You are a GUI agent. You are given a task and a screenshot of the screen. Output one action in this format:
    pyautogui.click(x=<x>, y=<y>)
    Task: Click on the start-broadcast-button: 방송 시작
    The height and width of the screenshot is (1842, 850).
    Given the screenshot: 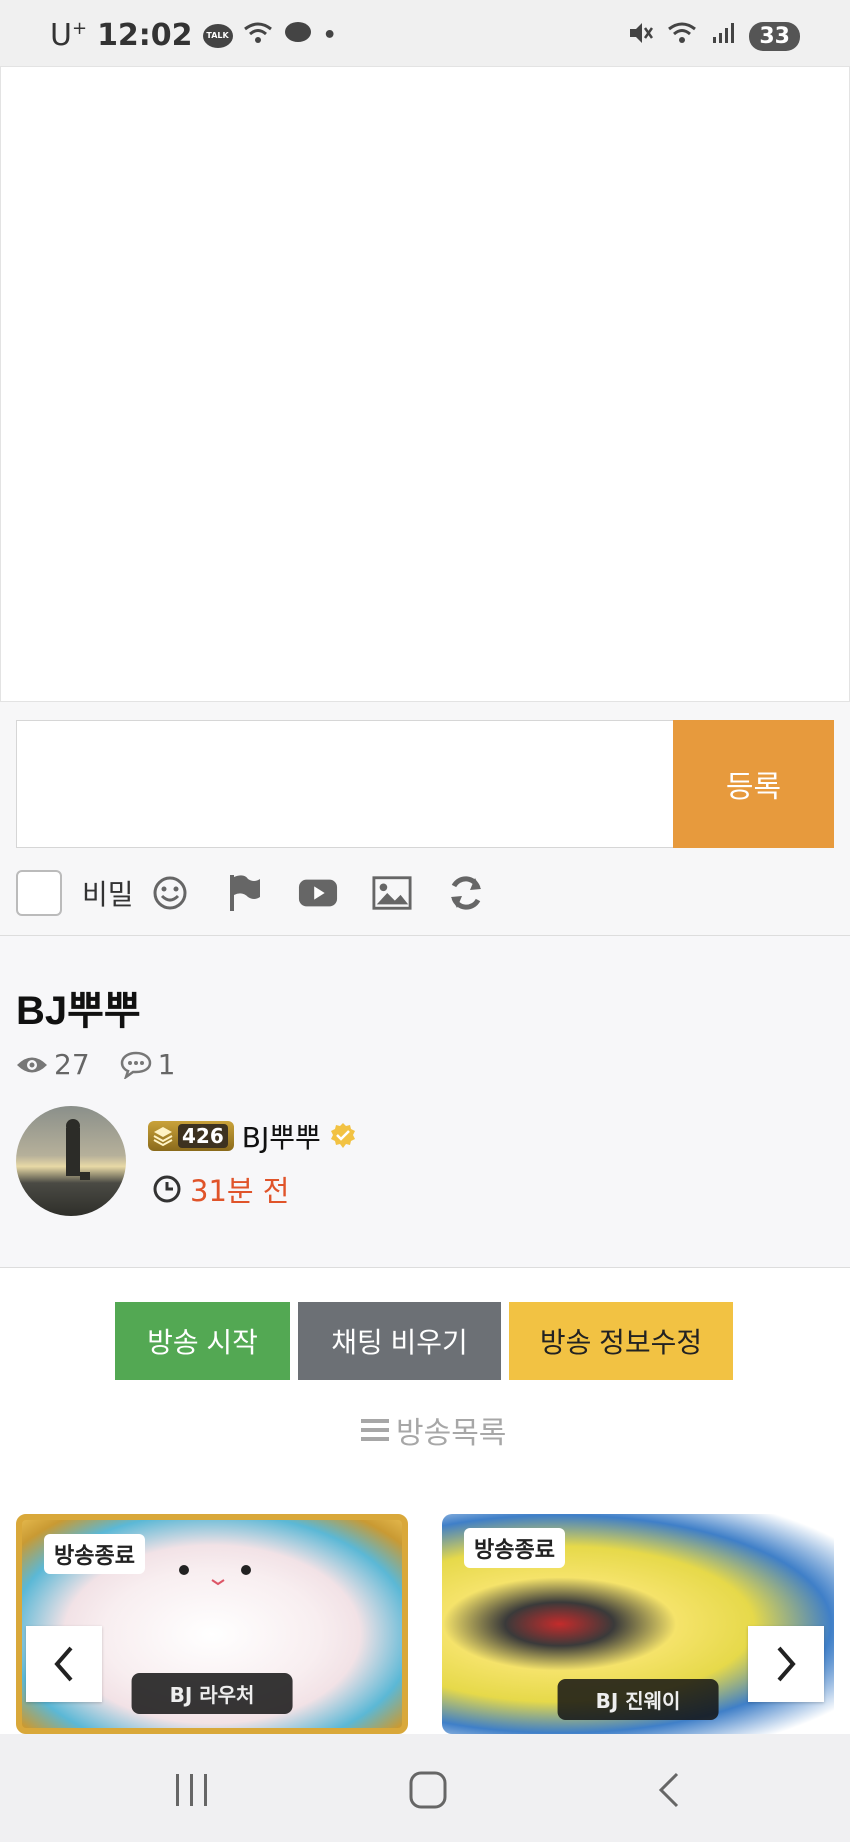 What is the action you would take?
    pyautogui.click(x=202, y=1341)
    